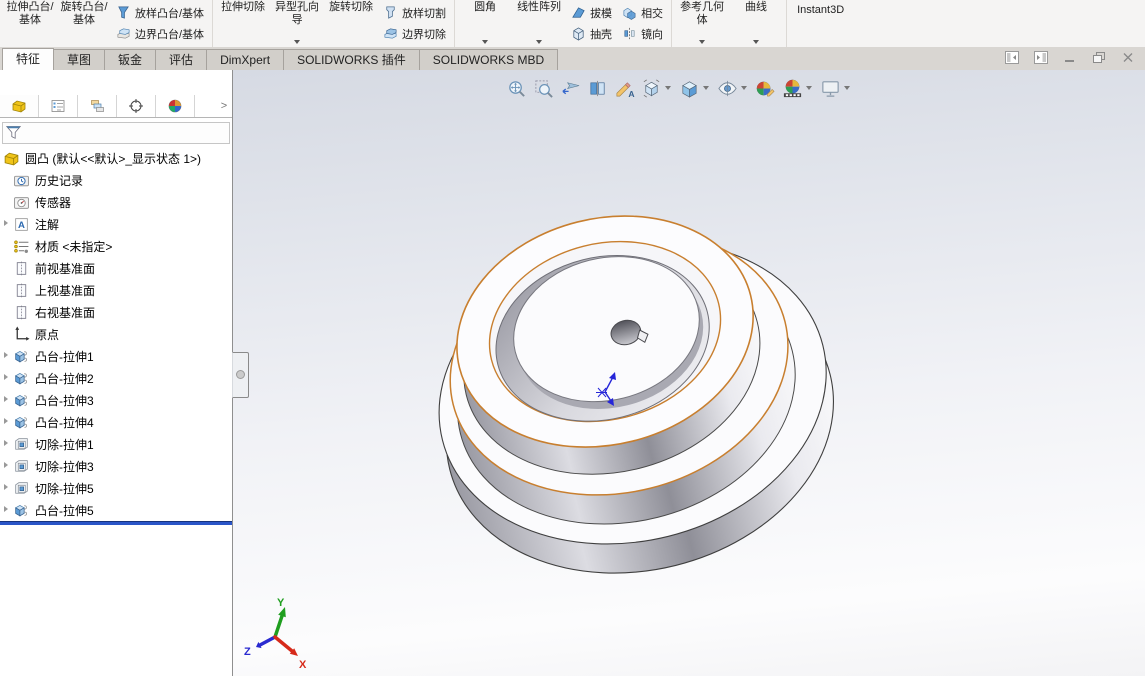  I want to click on cut-extrude-icon, so click(21, 444).